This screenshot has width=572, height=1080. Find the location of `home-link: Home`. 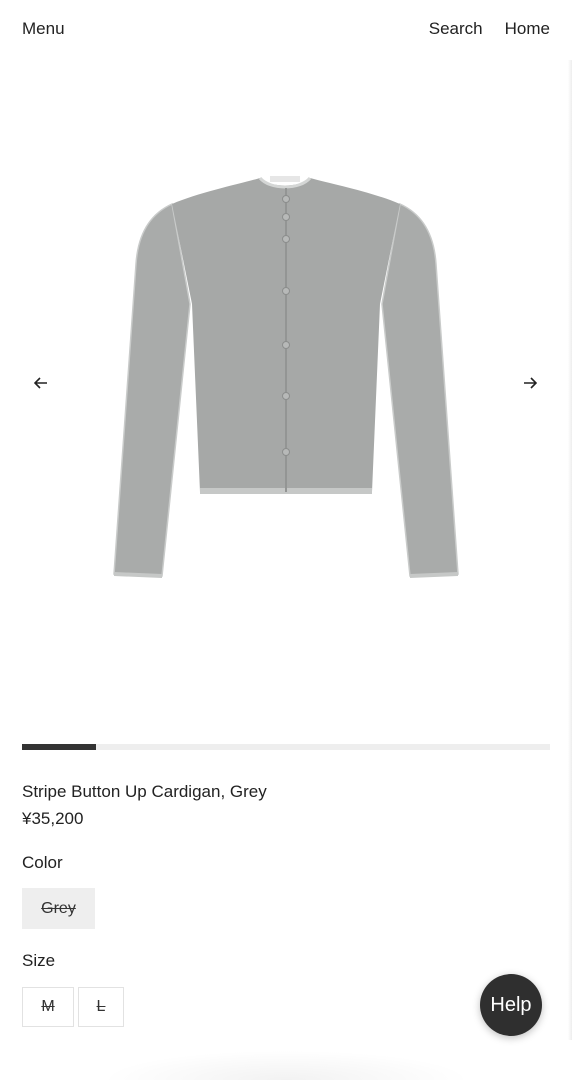

home-link: Home is located at coordinates (527, 29).